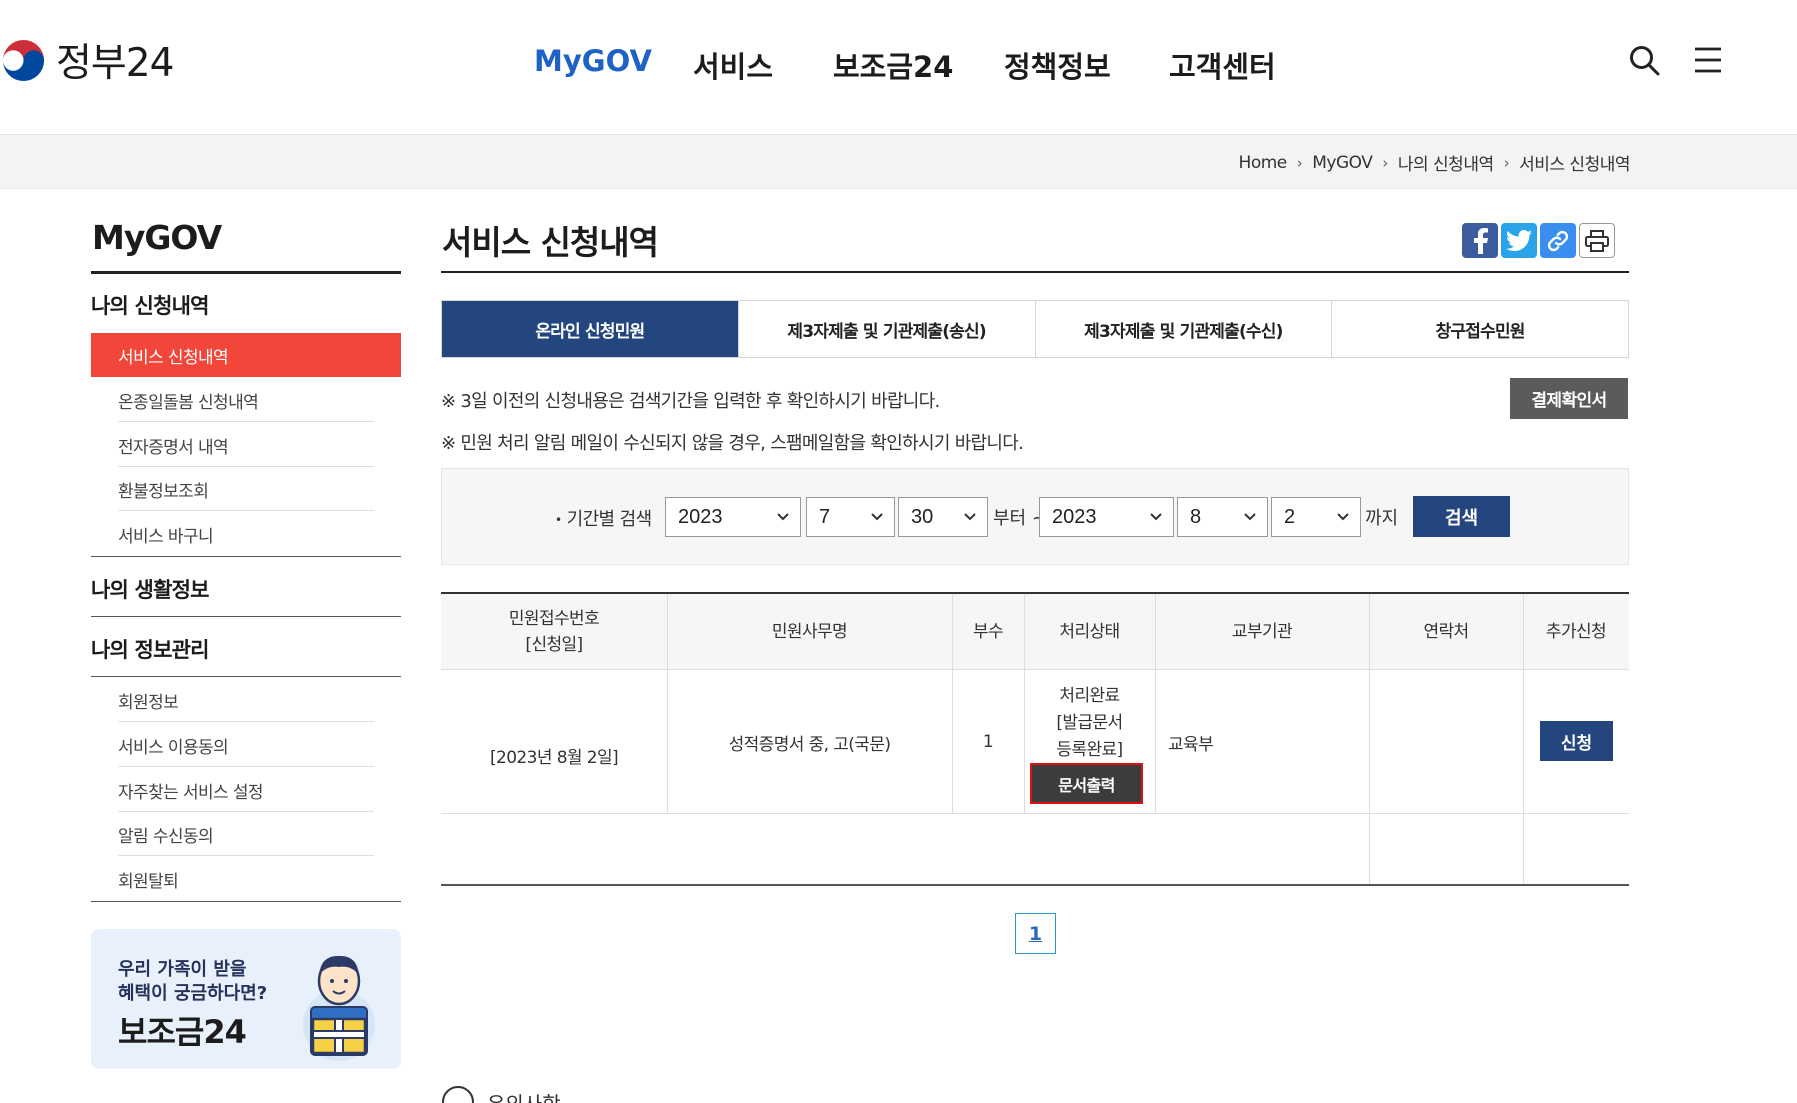  I want to click on sidebar-item-withdraw: 회원탈퇴, so click(246, 879).